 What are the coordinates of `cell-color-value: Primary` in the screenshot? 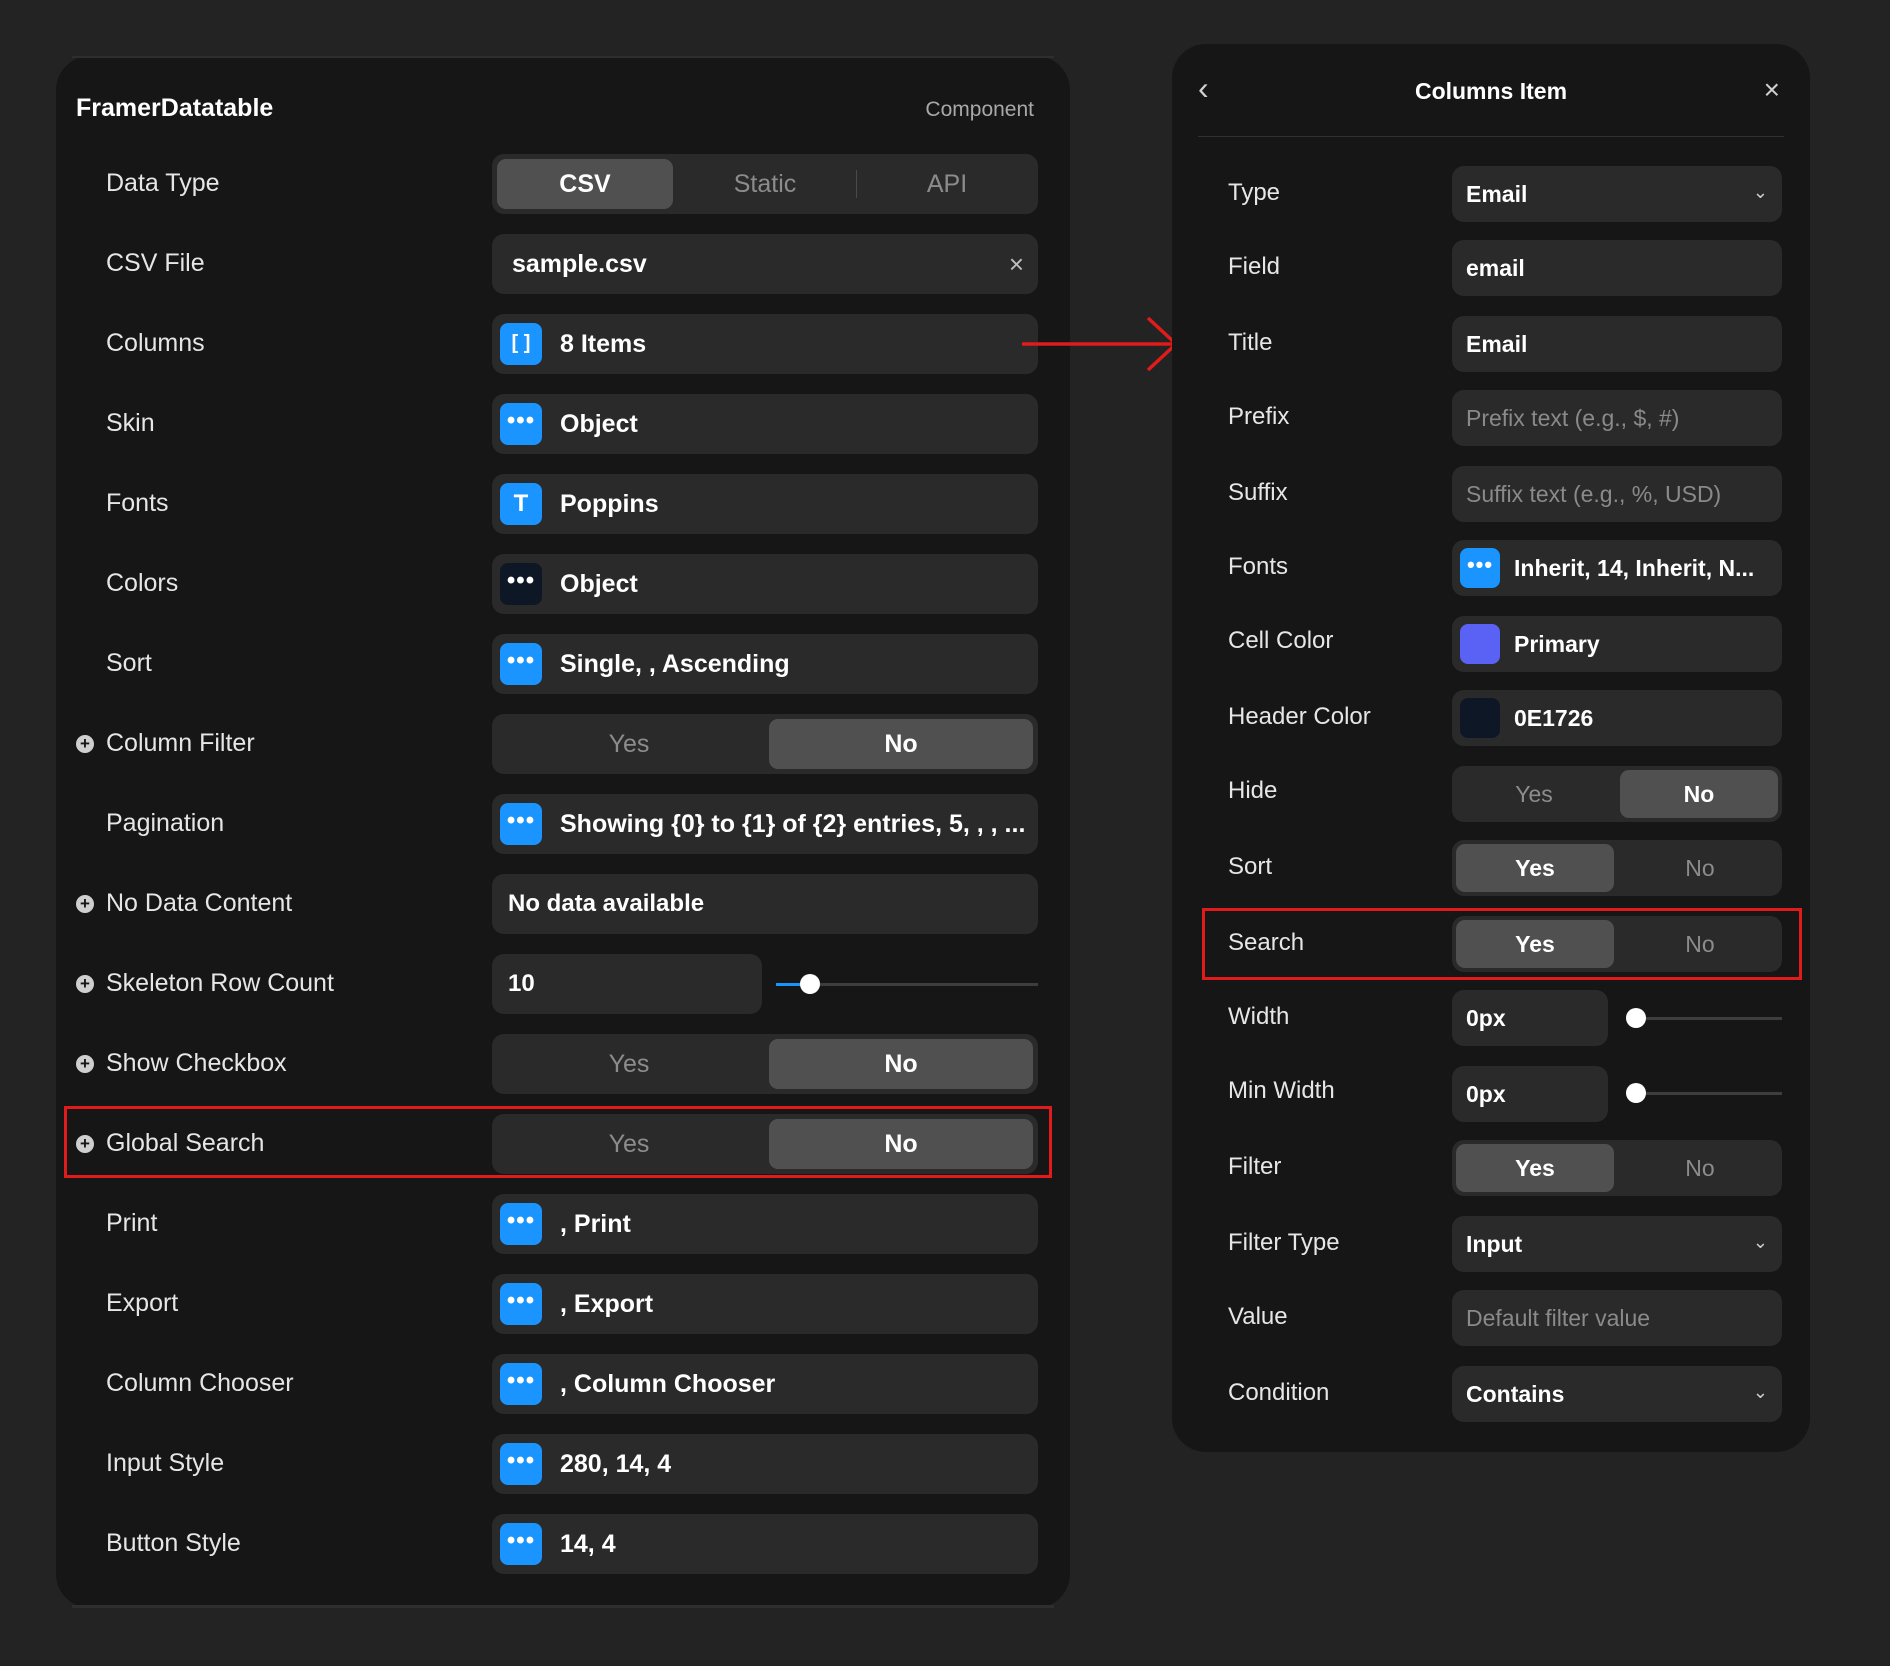 It's located at (1557, 644).